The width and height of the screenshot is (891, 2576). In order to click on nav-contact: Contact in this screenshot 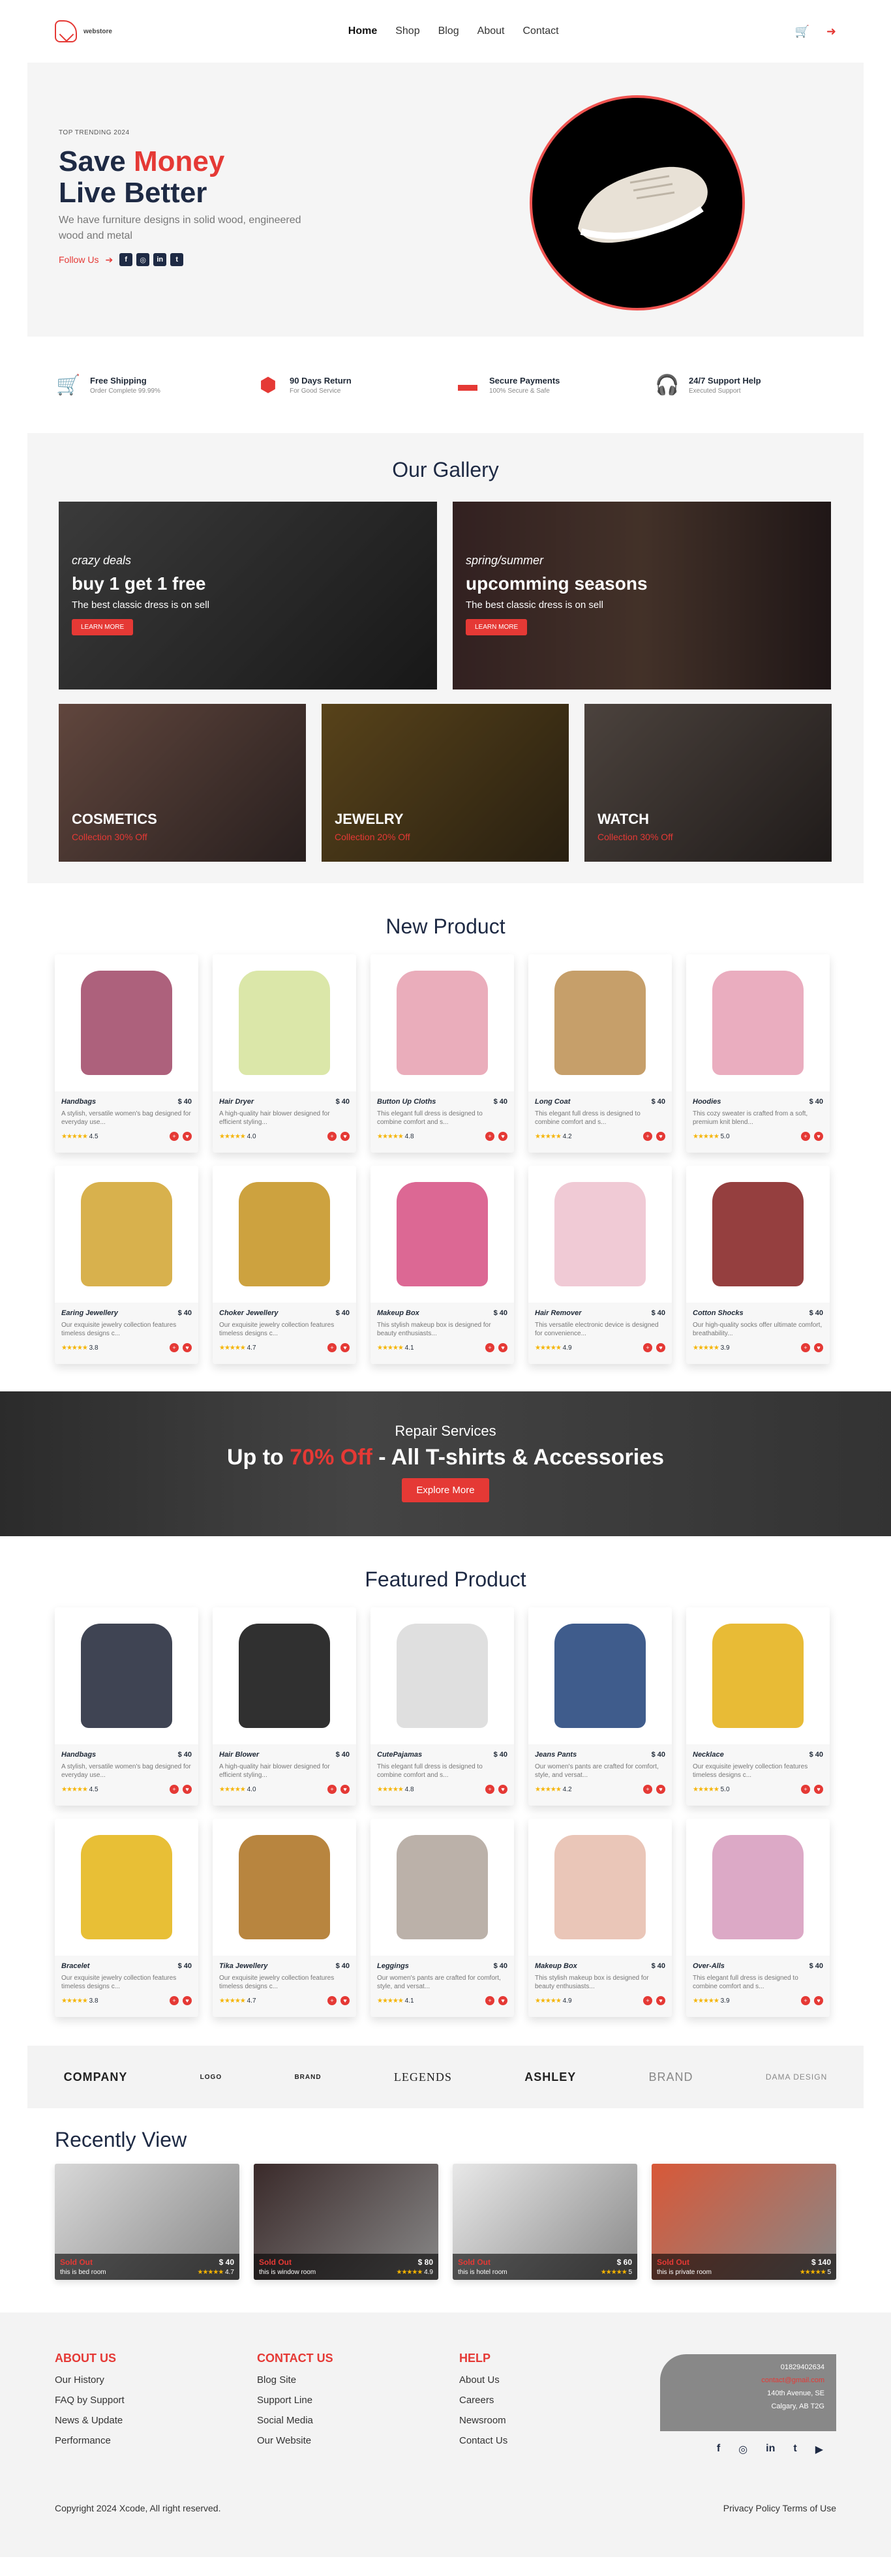, I will do `click(540, 31)`.